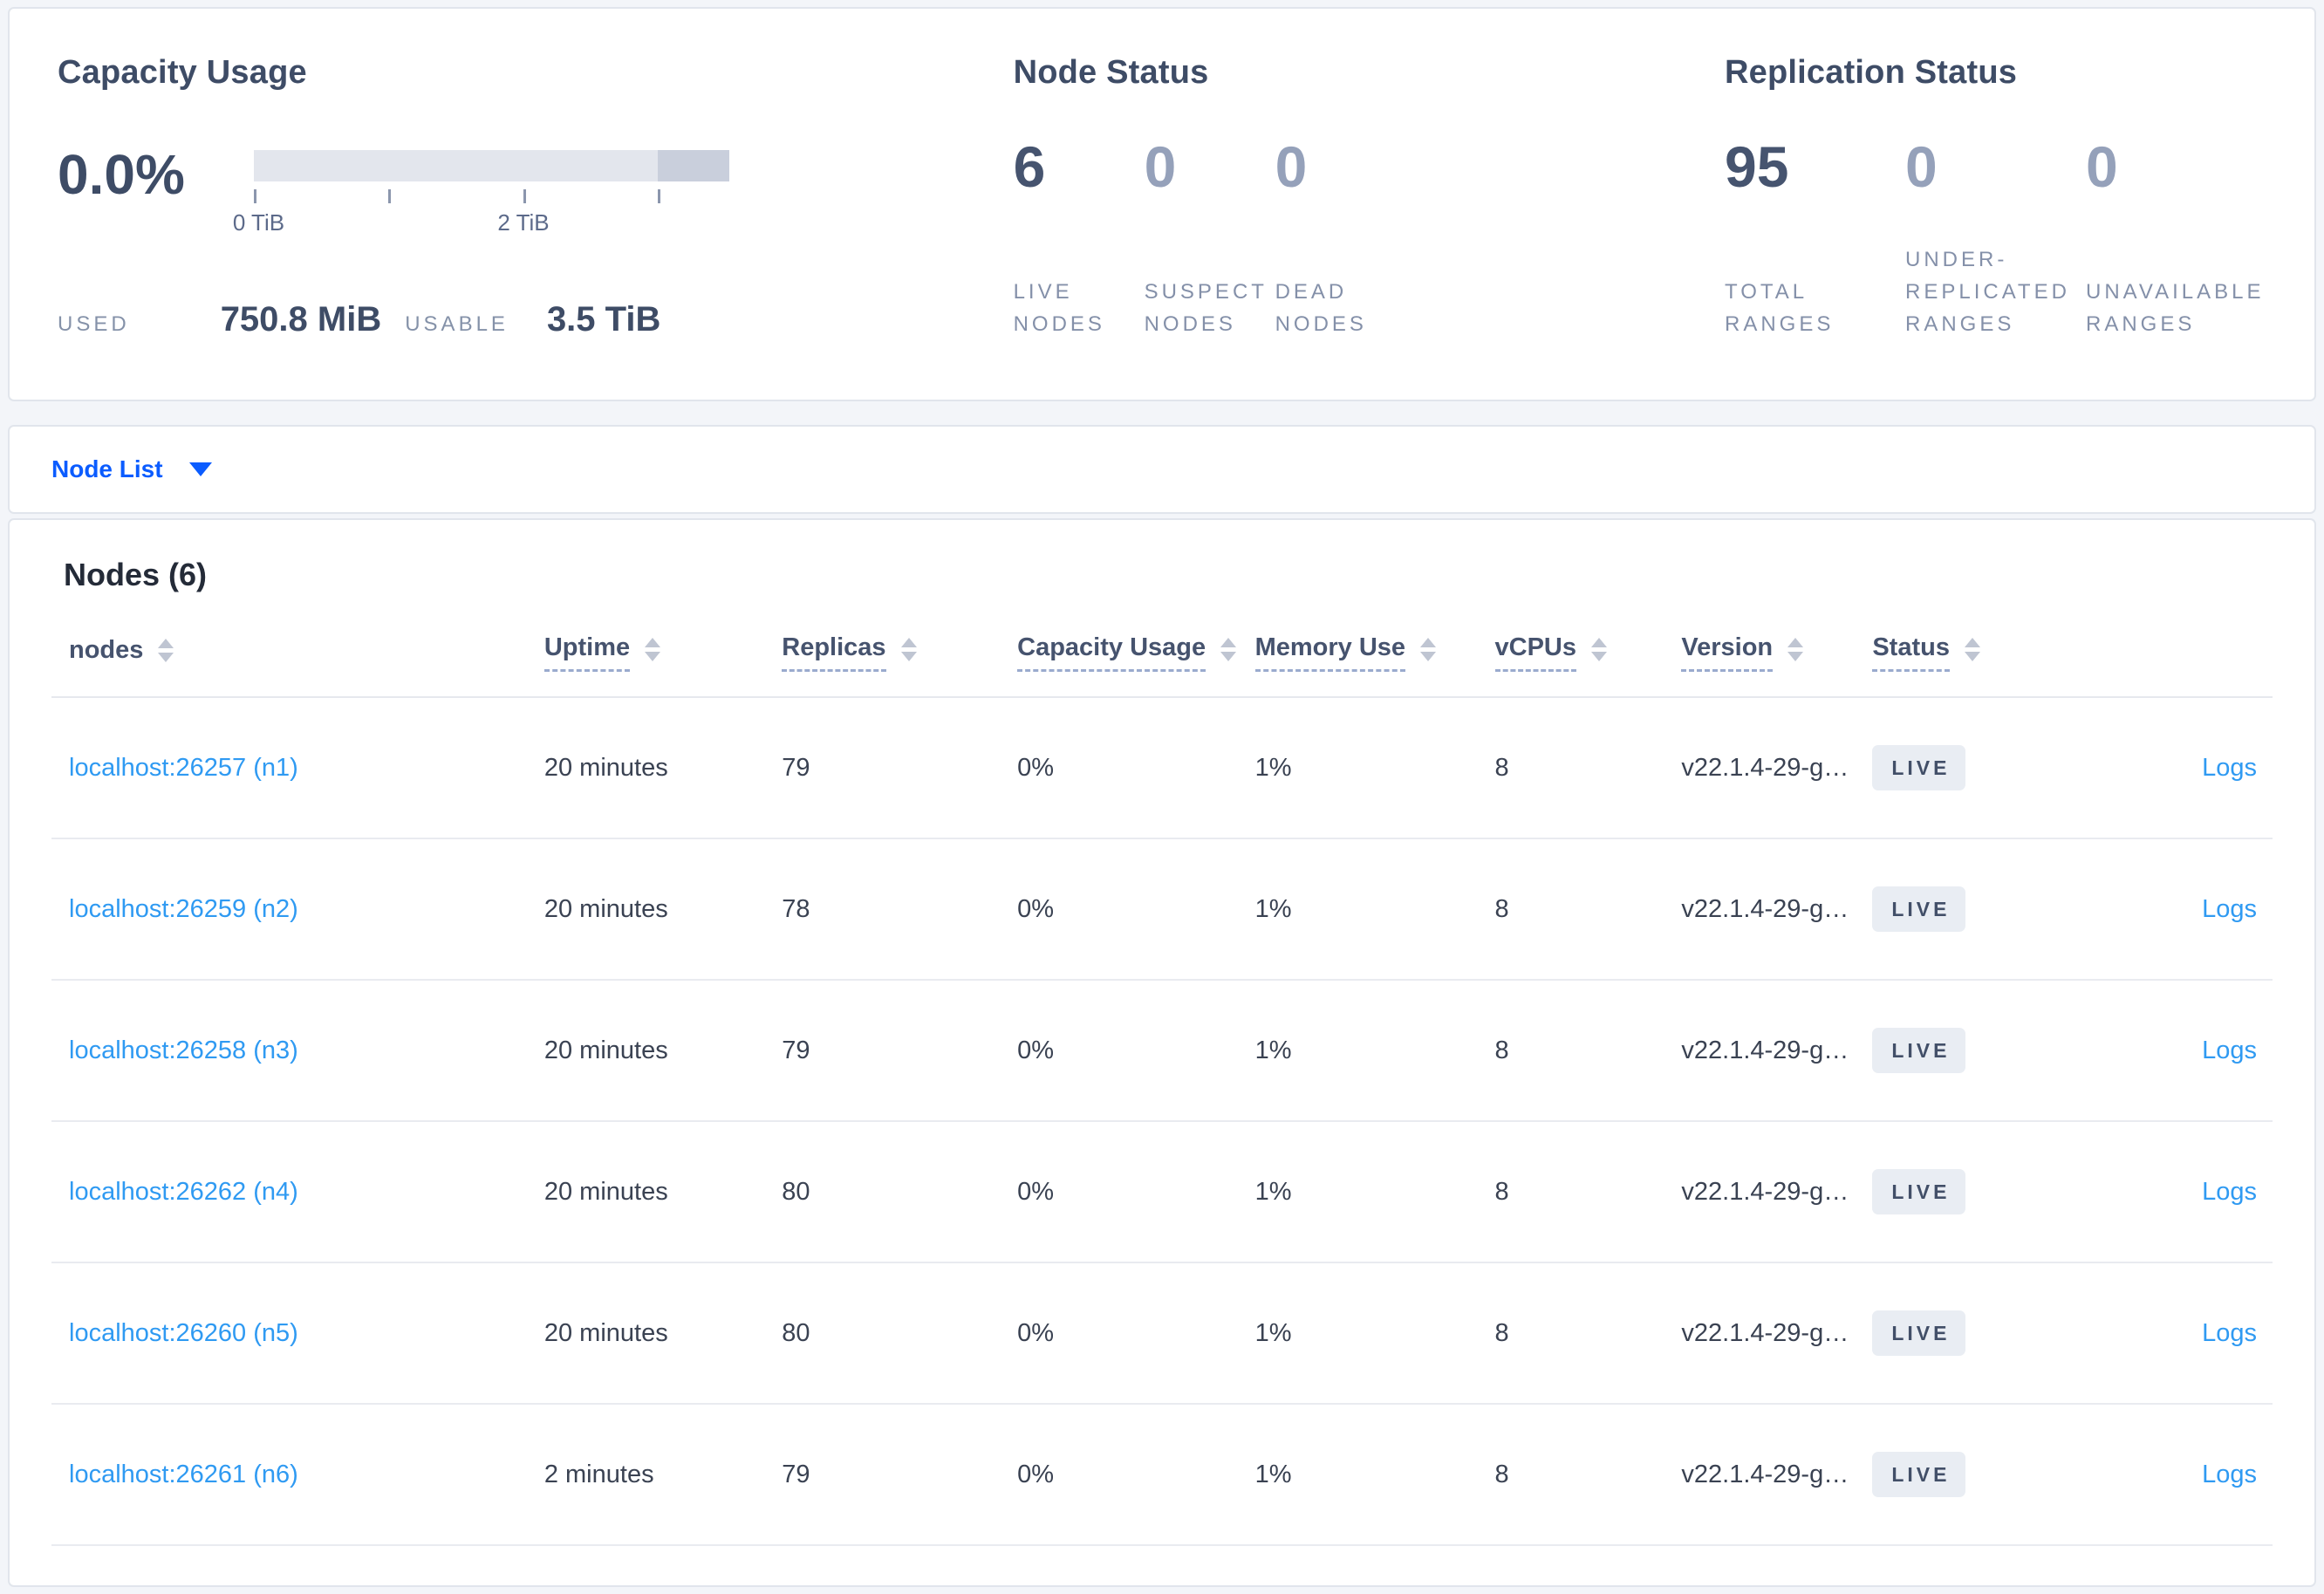 This screenshot has width=2324, height=1594. Describe the element at coordinates (523, 222) in the screenshot. I see `axis-label-2tib: 2 TiB` at that location.